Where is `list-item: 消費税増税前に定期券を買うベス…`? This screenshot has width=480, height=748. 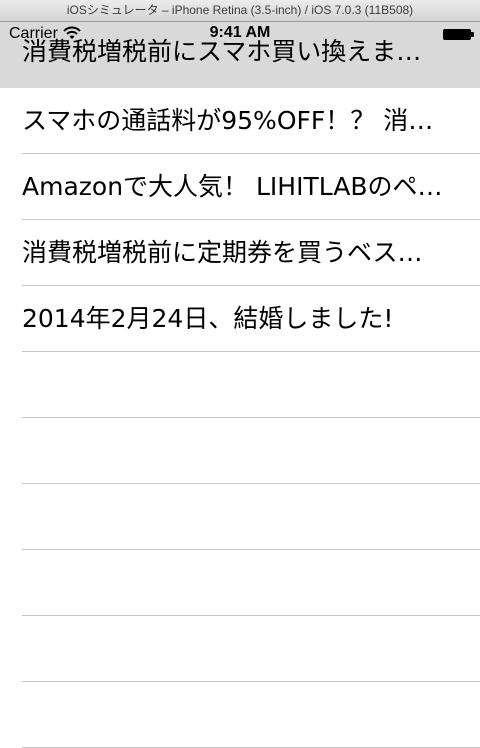
list-item: 消費税増税前に定期券を買うベス… is located at coordinates (240, 253).